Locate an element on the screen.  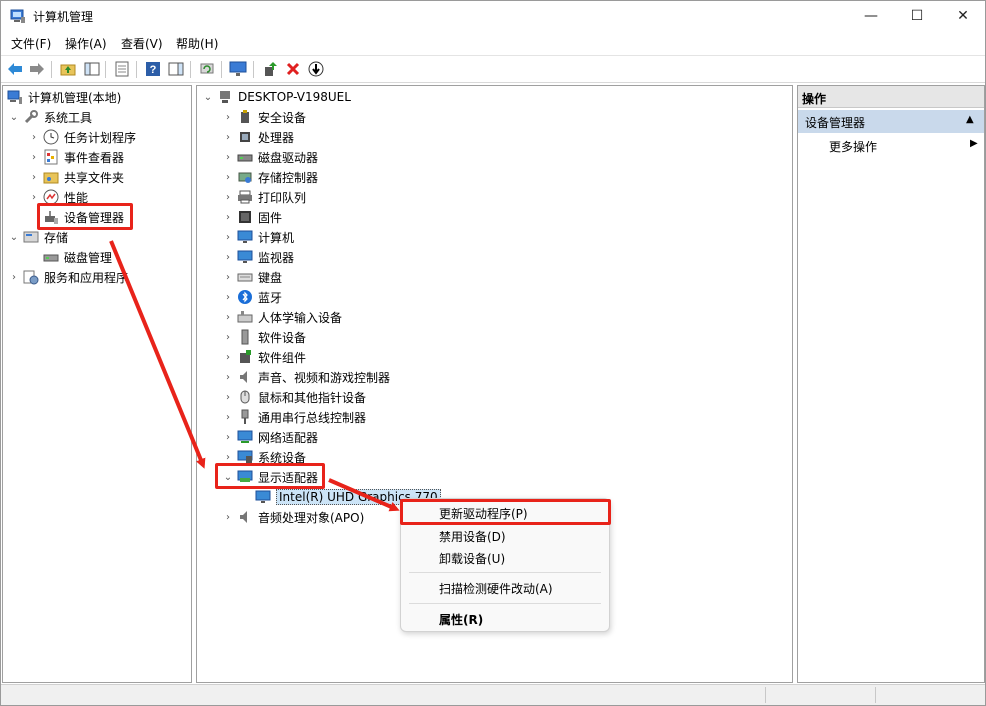
device-category-7: › 监视器 is located at coordinates (258, 257).